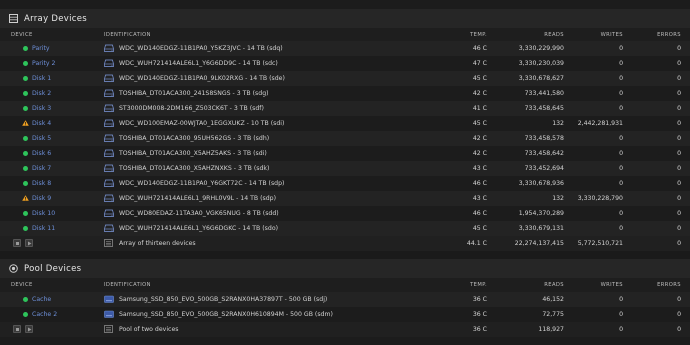  I want to click on section-gap, so click(345, 255).